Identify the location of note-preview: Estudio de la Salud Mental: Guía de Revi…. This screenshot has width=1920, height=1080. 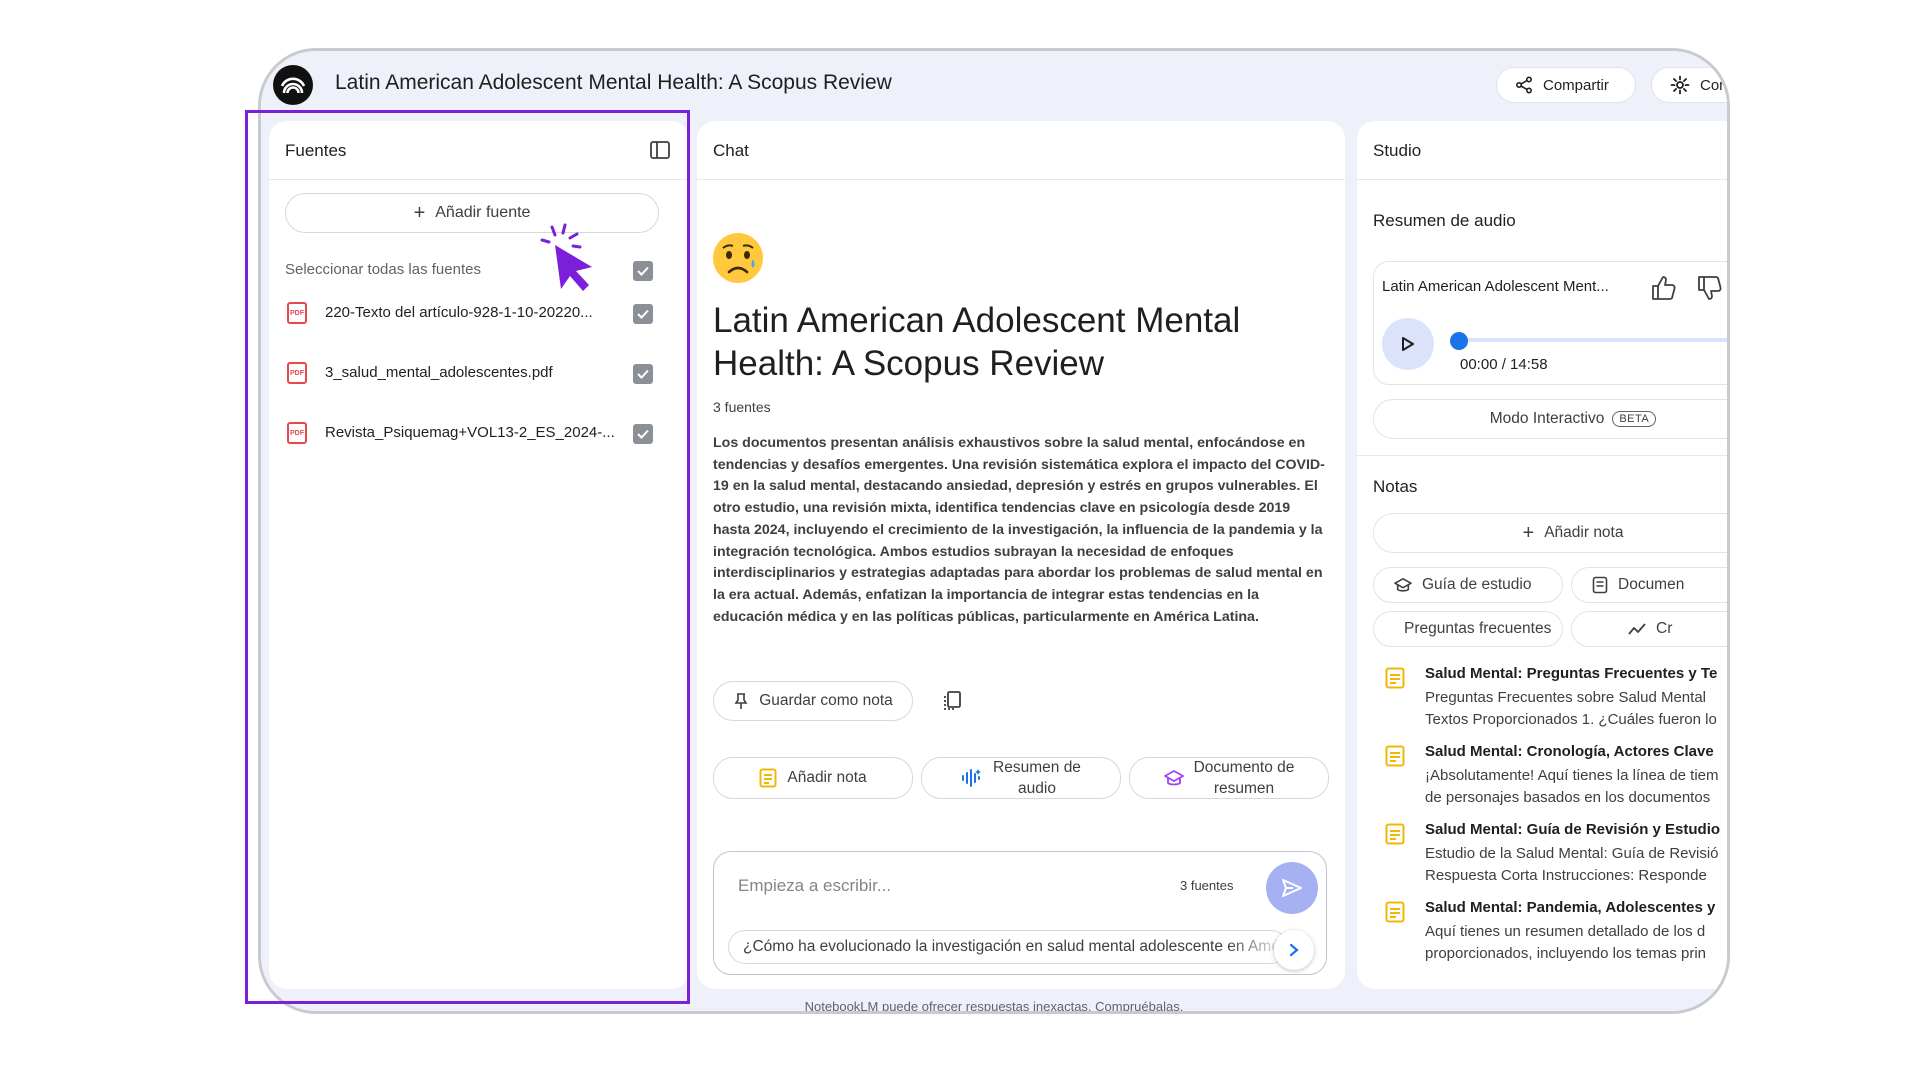
(1572, 864).